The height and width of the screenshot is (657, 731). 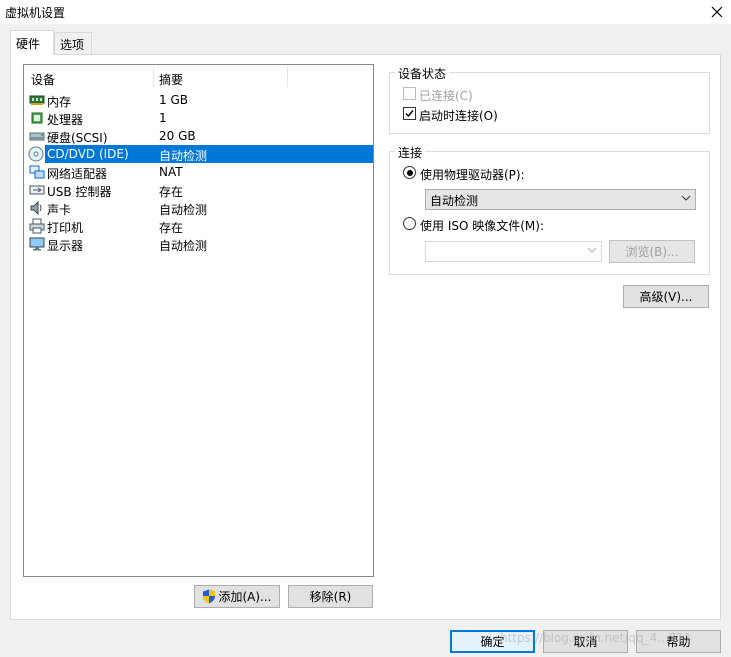 What do you see at coordinates (365, 12) in the screenshot?
I see `title-bar: 虚拟机设置` at bounding box center [365, 12].